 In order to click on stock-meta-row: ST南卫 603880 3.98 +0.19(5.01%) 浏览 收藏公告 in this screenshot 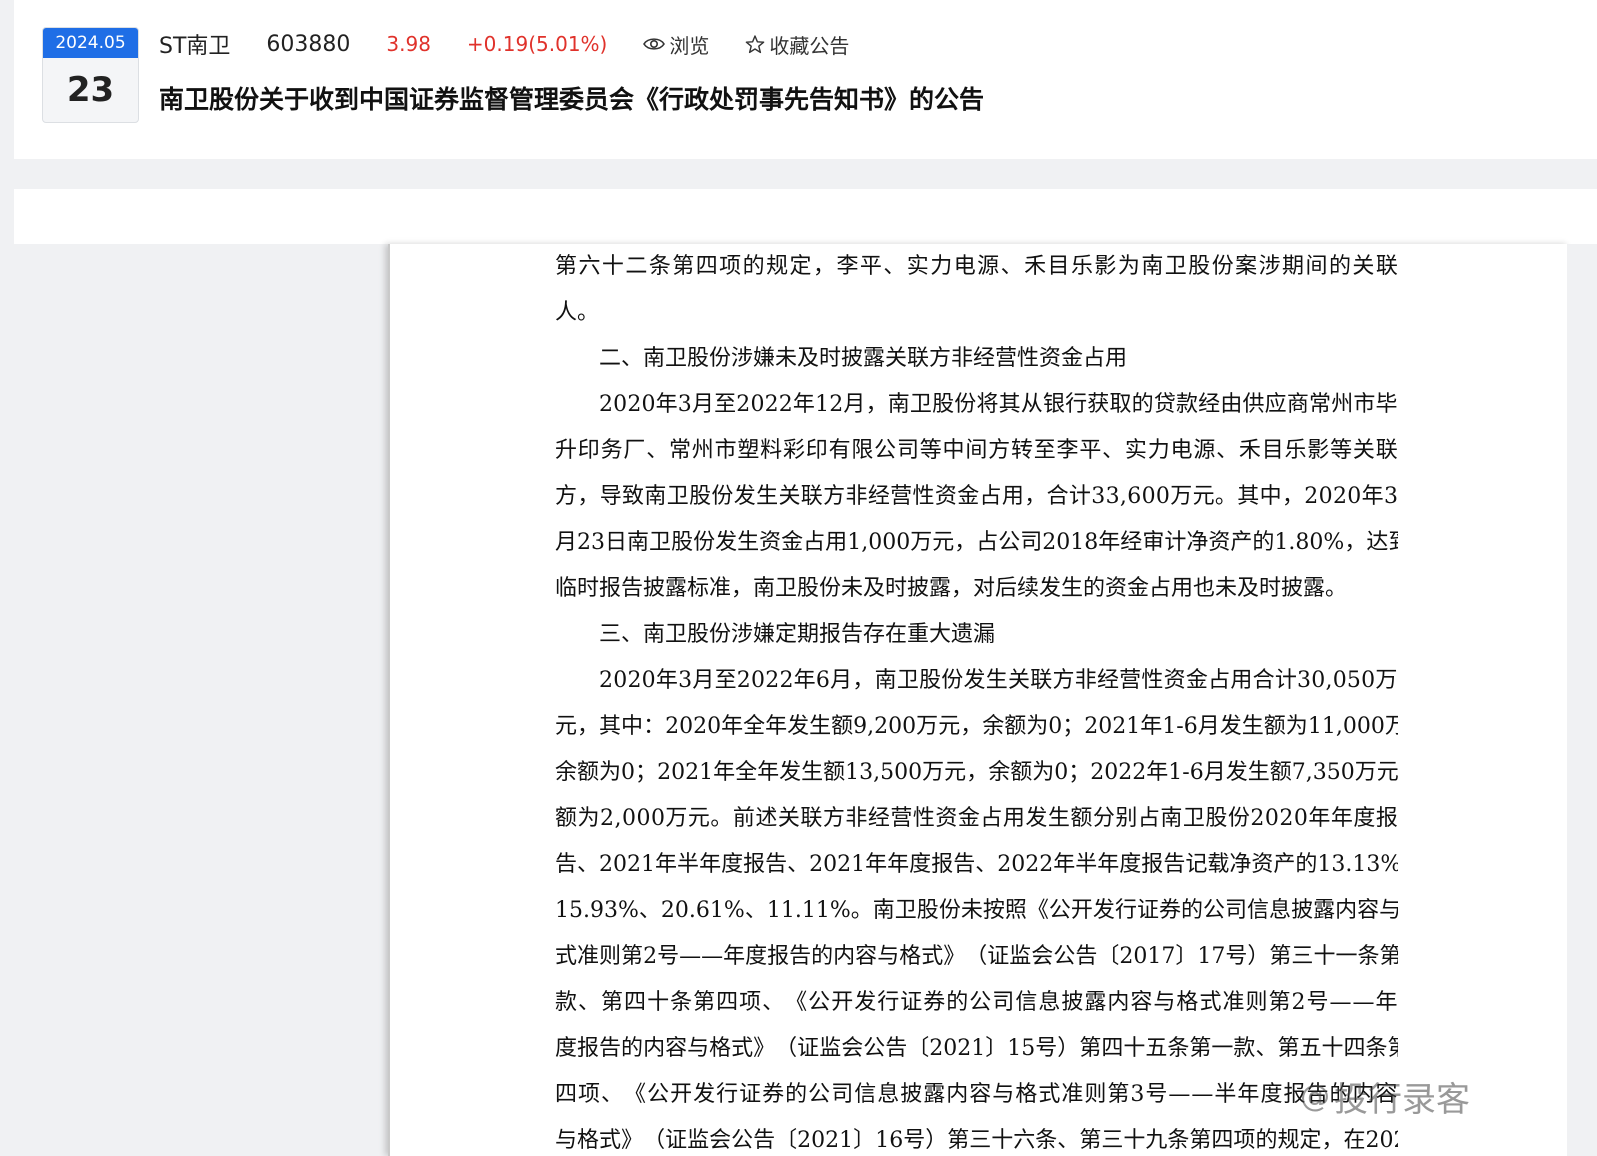, I will do `click(504, 44)`.